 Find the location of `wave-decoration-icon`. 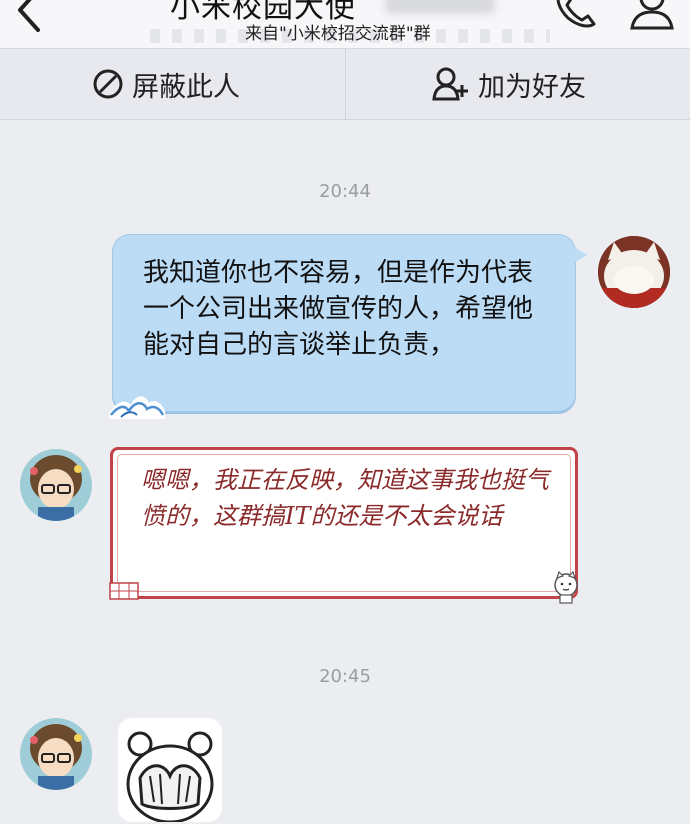

wave-decoration-icon is located at coordinates (137, 407).